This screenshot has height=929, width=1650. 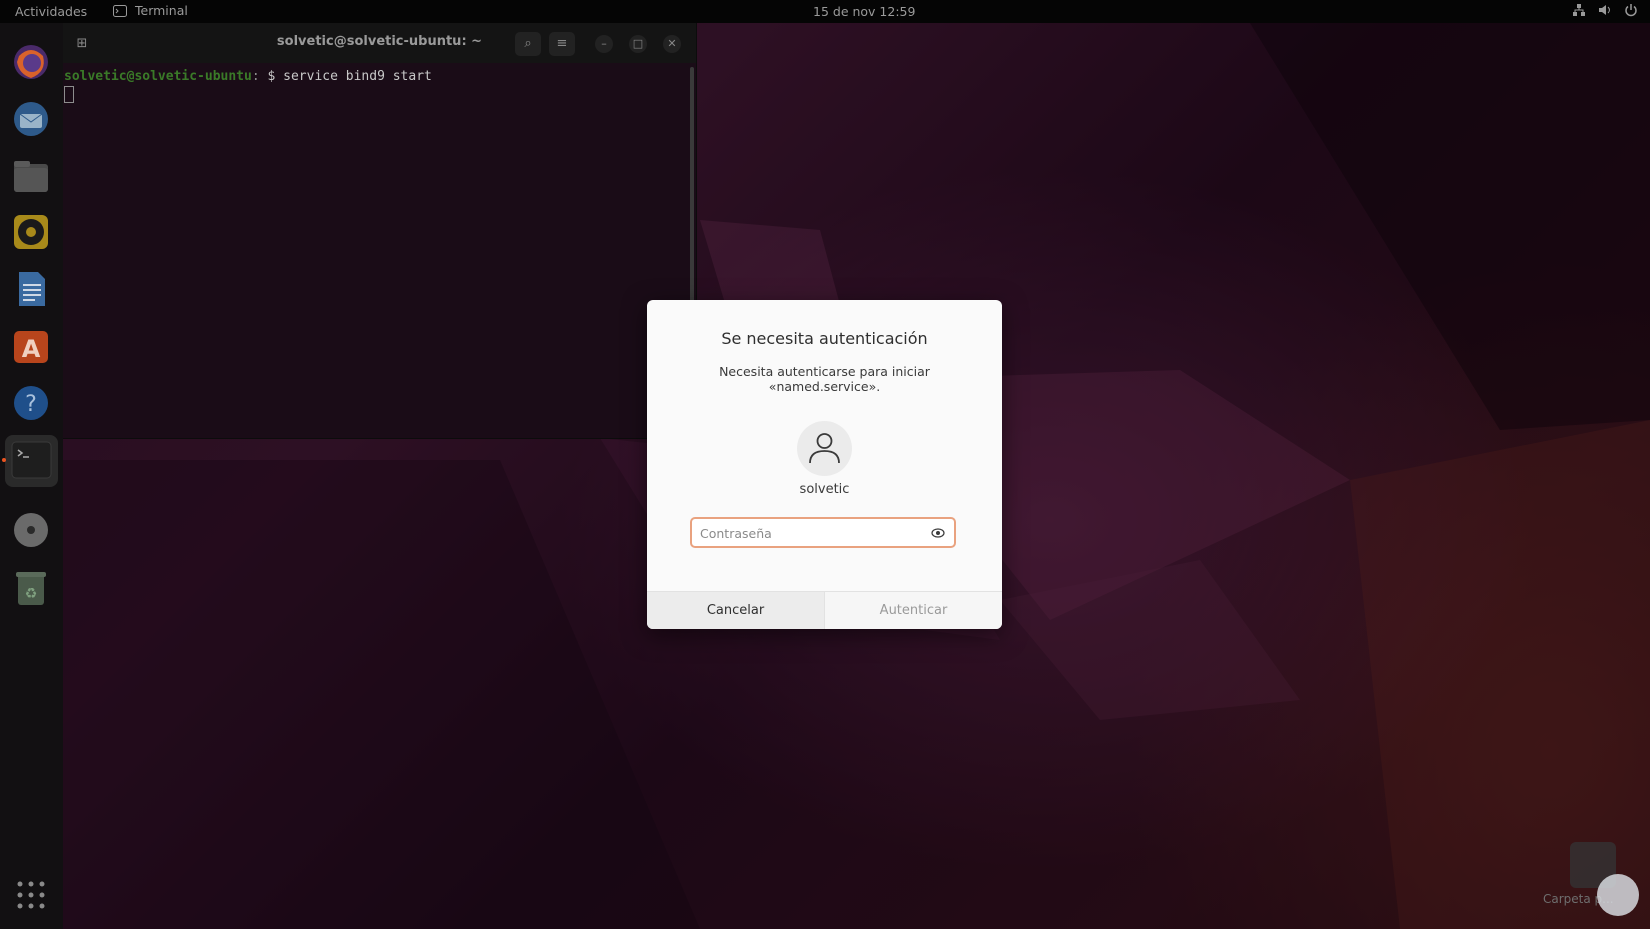 I want to click on watermark-logo, so click(x=1618, y=895).